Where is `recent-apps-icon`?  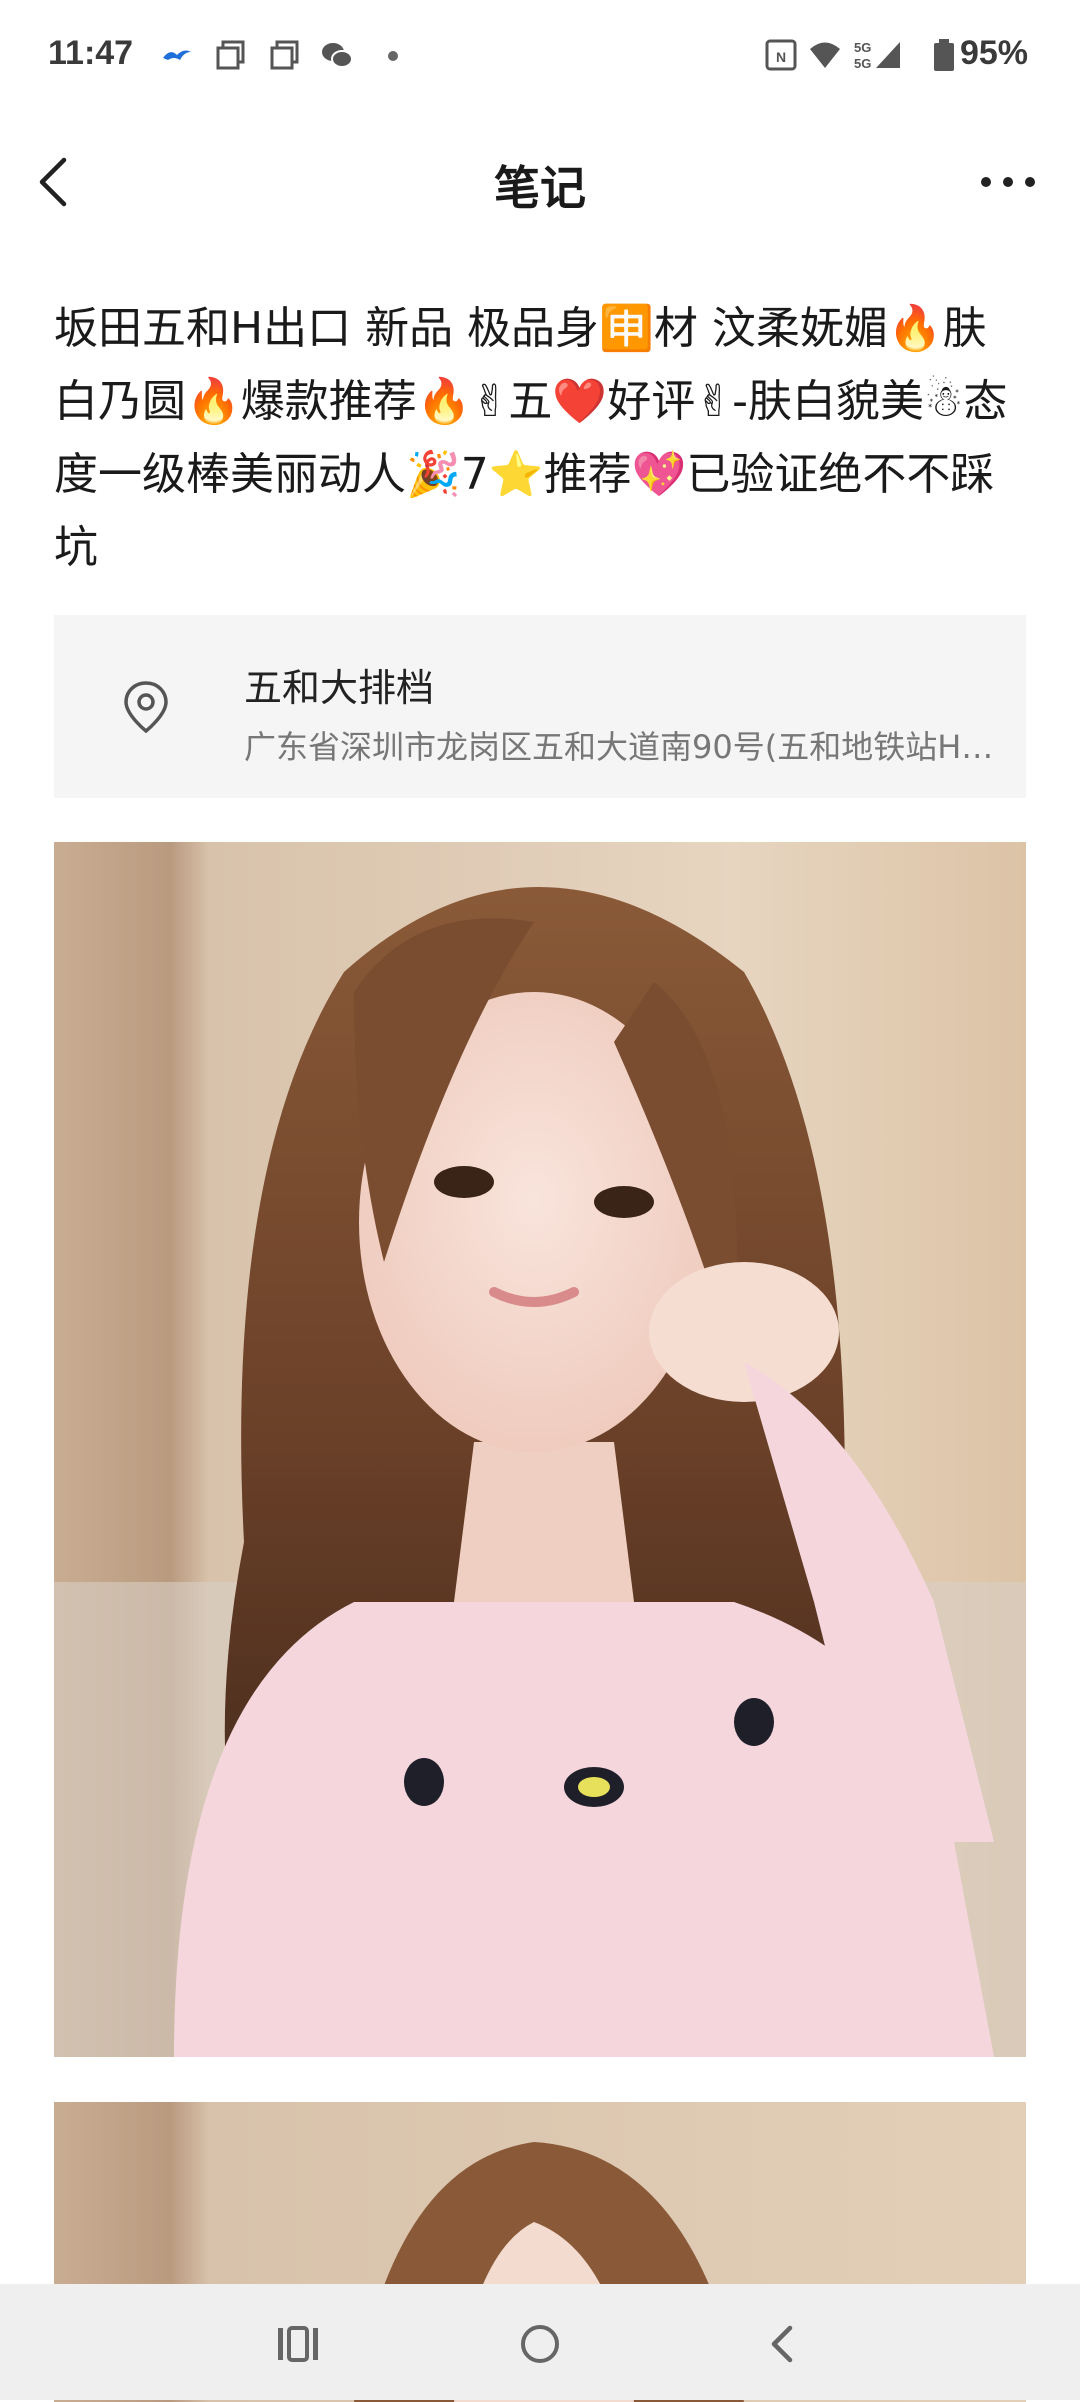 recent-apps-icon is located at coordinates (298, 2344).